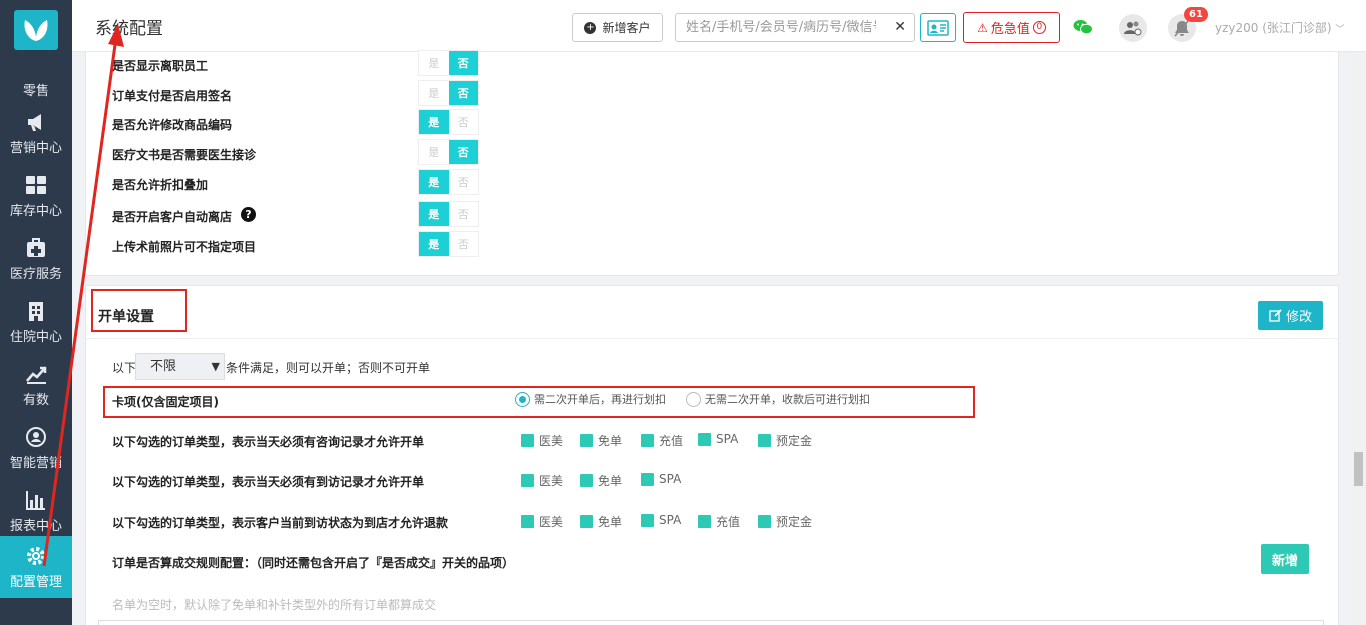 The width and height of the screenshot is (1366, 625). I want to click on annotation-arrow, so click(83, 295).